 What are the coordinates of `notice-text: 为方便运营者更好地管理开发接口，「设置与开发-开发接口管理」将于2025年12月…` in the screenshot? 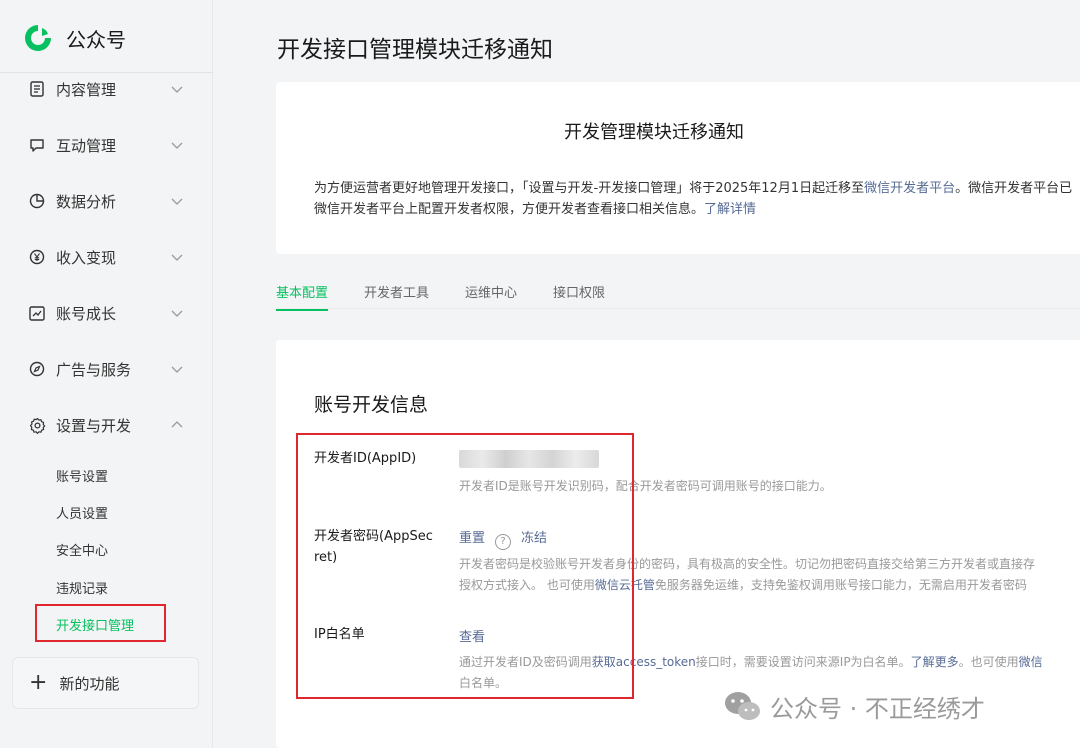 It's located at (693, 199).